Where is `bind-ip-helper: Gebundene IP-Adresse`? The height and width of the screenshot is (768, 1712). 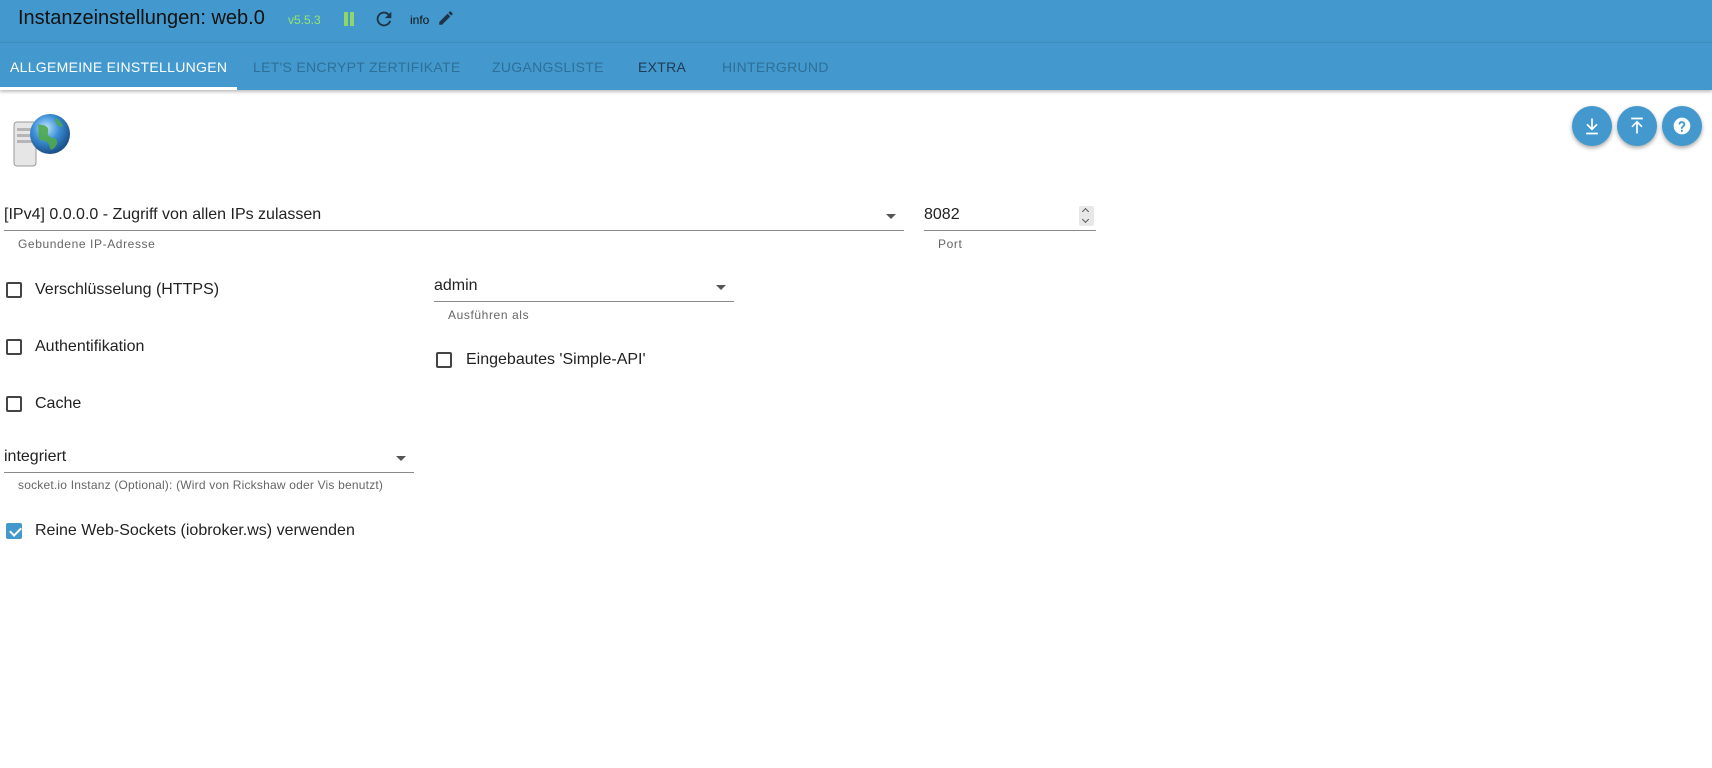
bind-ip-helper: Gebundene IP-Adresse is located at coordinates (87, 244).